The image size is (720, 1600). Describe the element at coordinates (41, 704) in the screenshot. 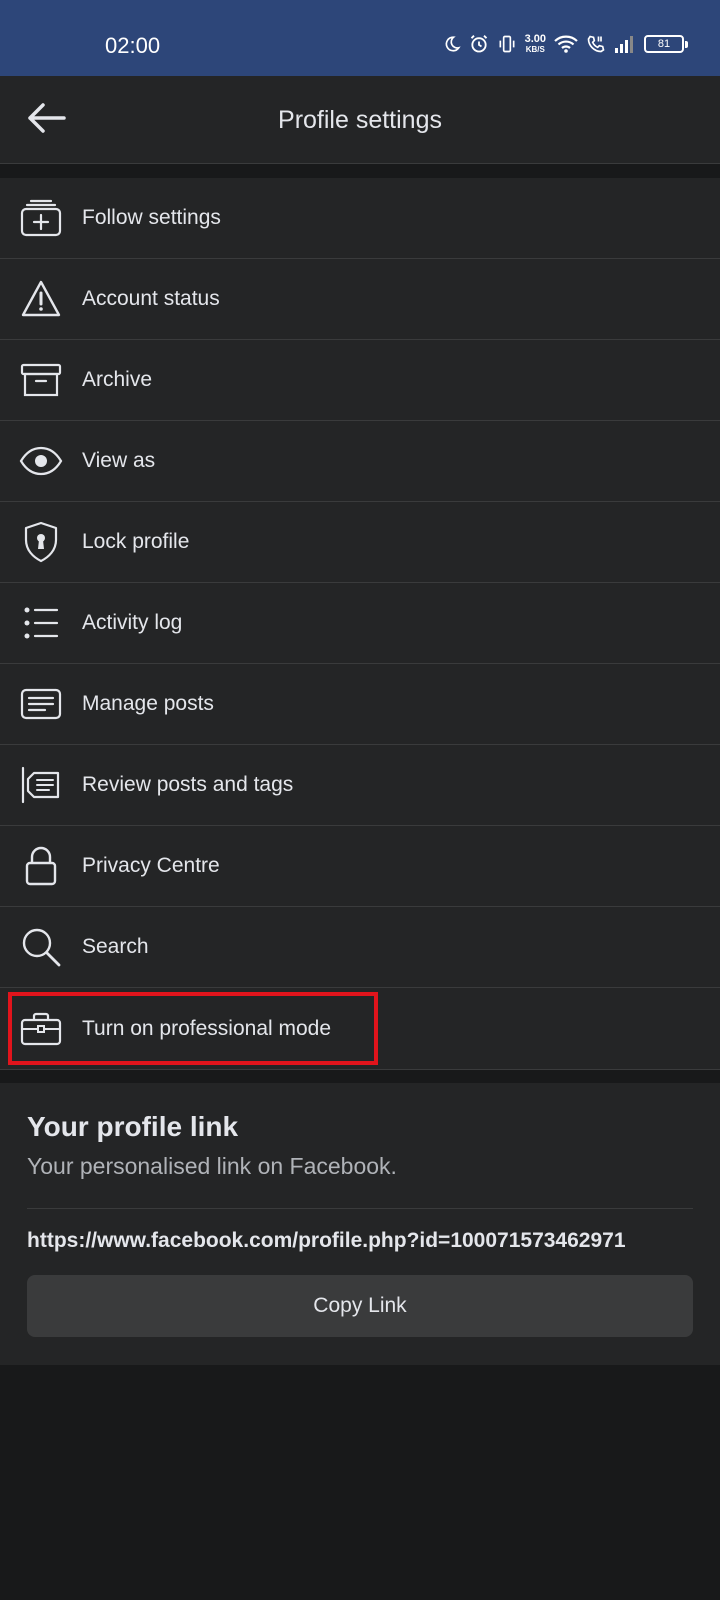

I see `posts-icon` at that location.